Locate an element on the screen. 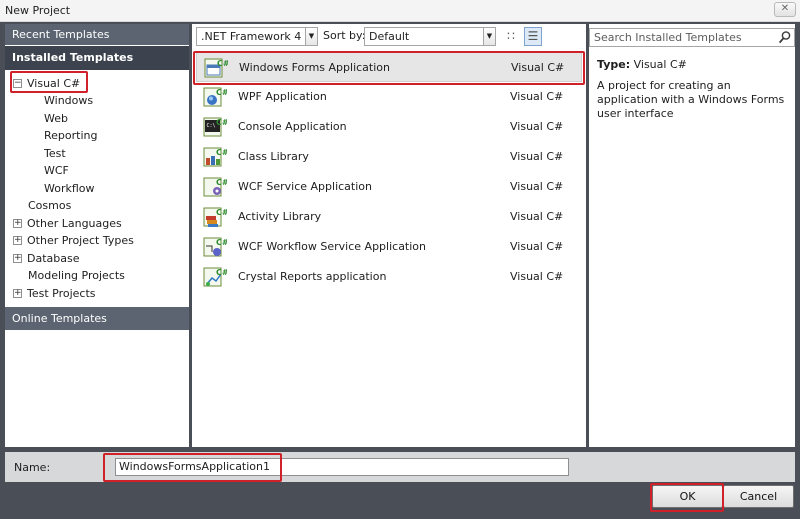 This screenshot has height=519, width=800. close-button: ✕ is located at coordinates (785, 9).